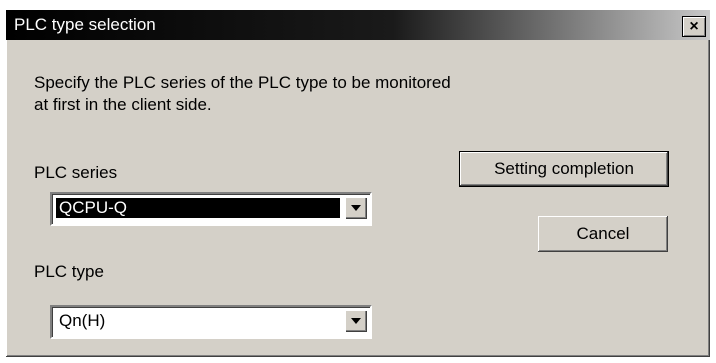 This screenshot has width=716, height=363. I want to click on cancel-button: Cancel, so click(603, 234).